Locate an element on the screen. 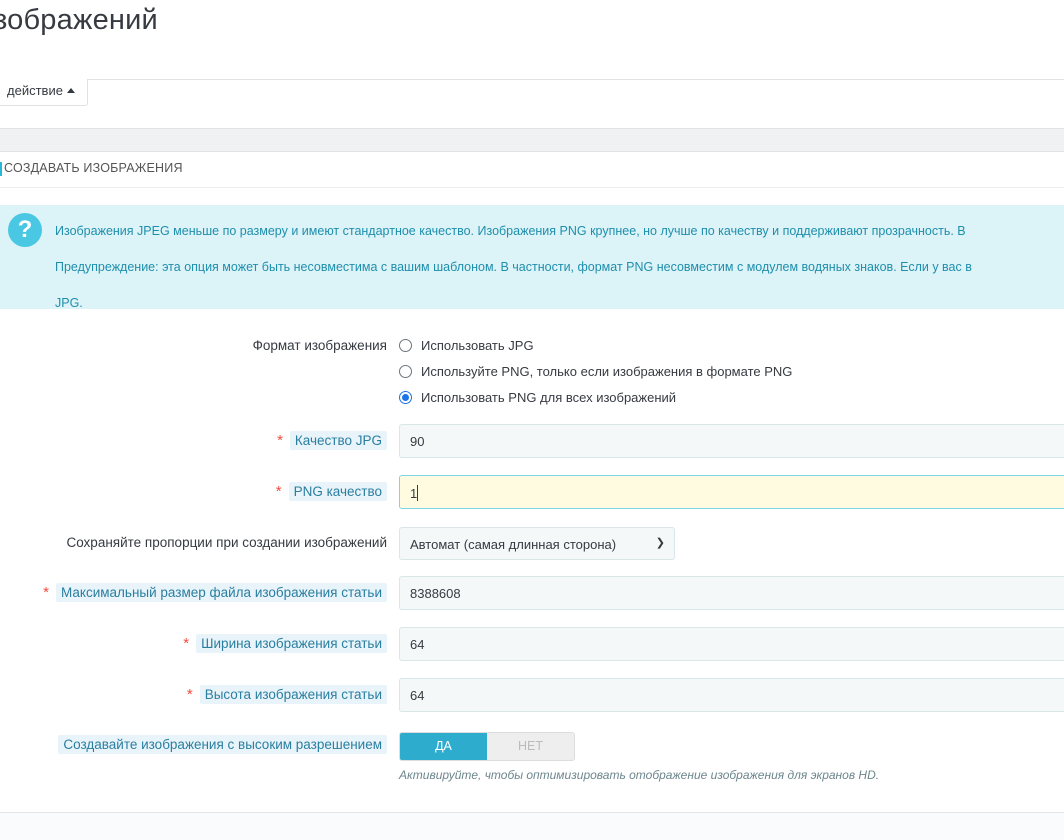 The height and width of the screenshot is (840, 1064). question-circle-icon: ? is located at coordinates (25, 230).